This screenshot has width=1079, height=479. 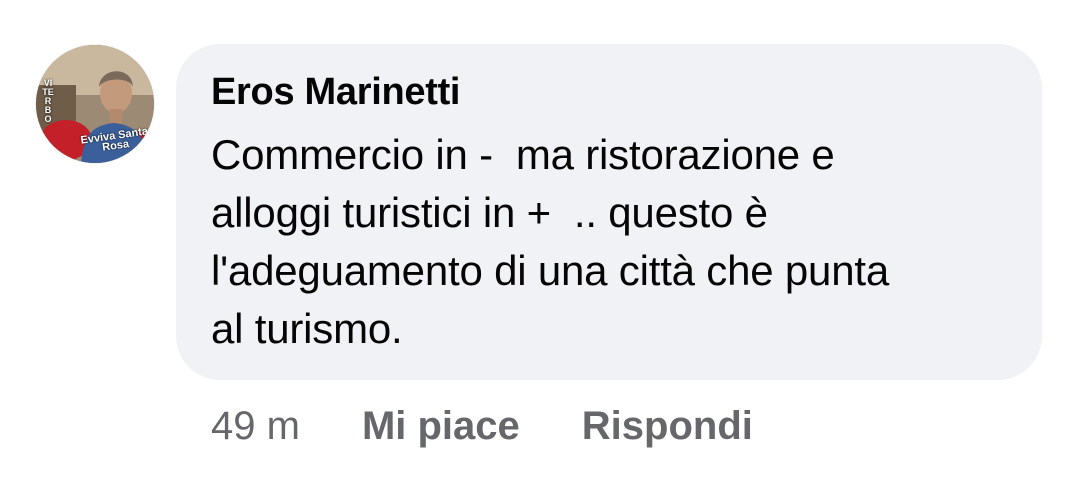 What do you see at coordinates (95, 104) in the screenshot?
I see `avatar: VITERBO Evviva Santa Rosa` at bounding box center [95, 104].